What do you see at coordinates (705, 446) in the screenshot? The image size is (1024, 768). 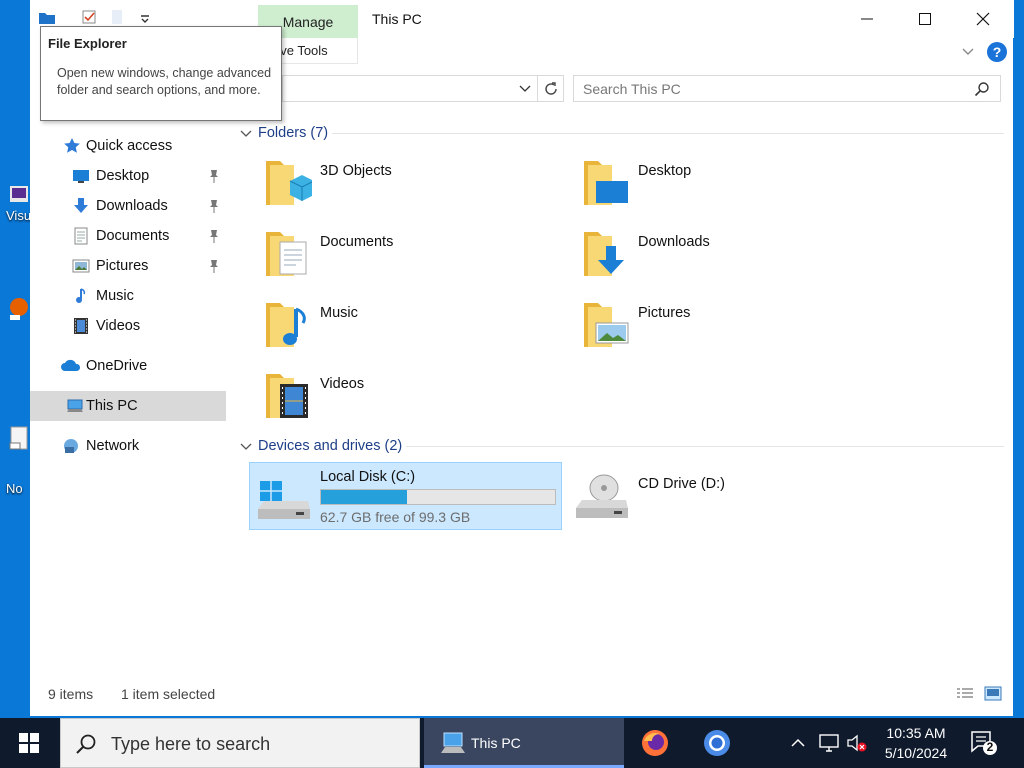 I see `group-divider` at bounding box center [705, 446].